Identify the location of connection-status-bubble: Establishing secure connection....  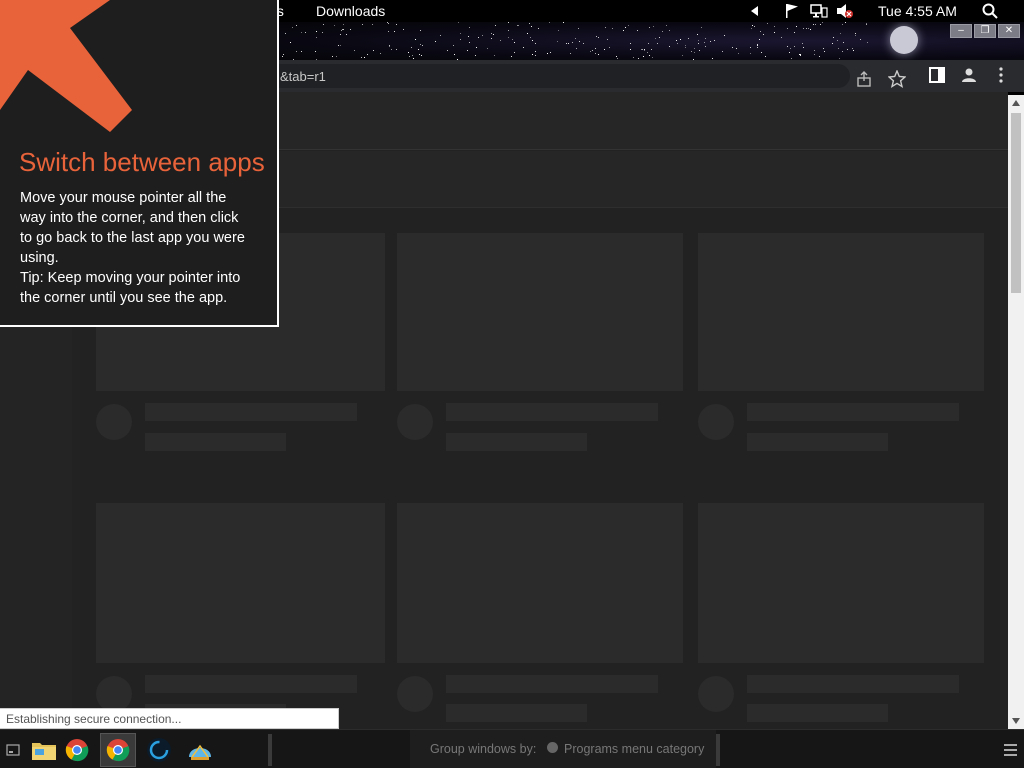
(169, 718).